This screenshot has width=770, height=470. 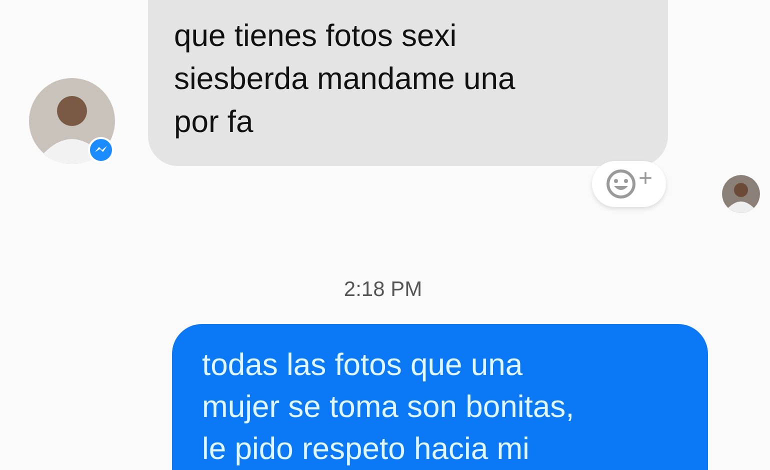 What do you see at coordinates (345, 79) in the screenshot?
I see `message-text: que tienes fotos sexi siesberda mandame una por fa` at bounding box center [345, 79].